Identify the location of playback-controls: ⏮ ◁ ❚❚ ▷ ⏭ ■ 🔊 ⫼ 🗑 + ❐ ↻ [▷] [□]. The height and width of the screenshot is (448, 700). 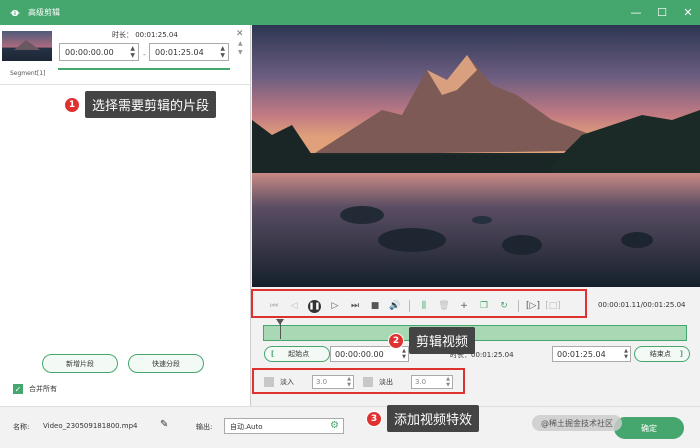
(425, 306).